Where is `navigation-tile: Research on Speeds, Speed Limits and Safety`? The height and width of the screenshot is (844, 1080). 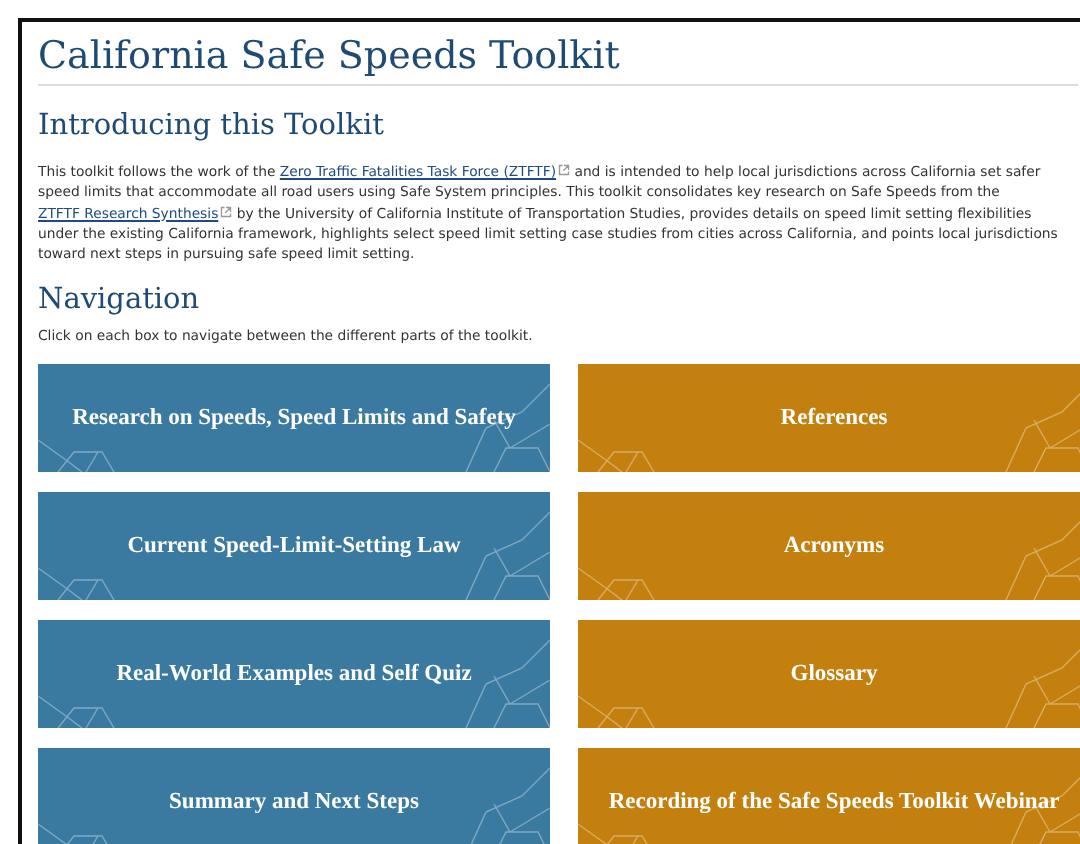 navigation-tile: Research on Speeds, Speed Limits and Safety is located at coordinates (294, 418).